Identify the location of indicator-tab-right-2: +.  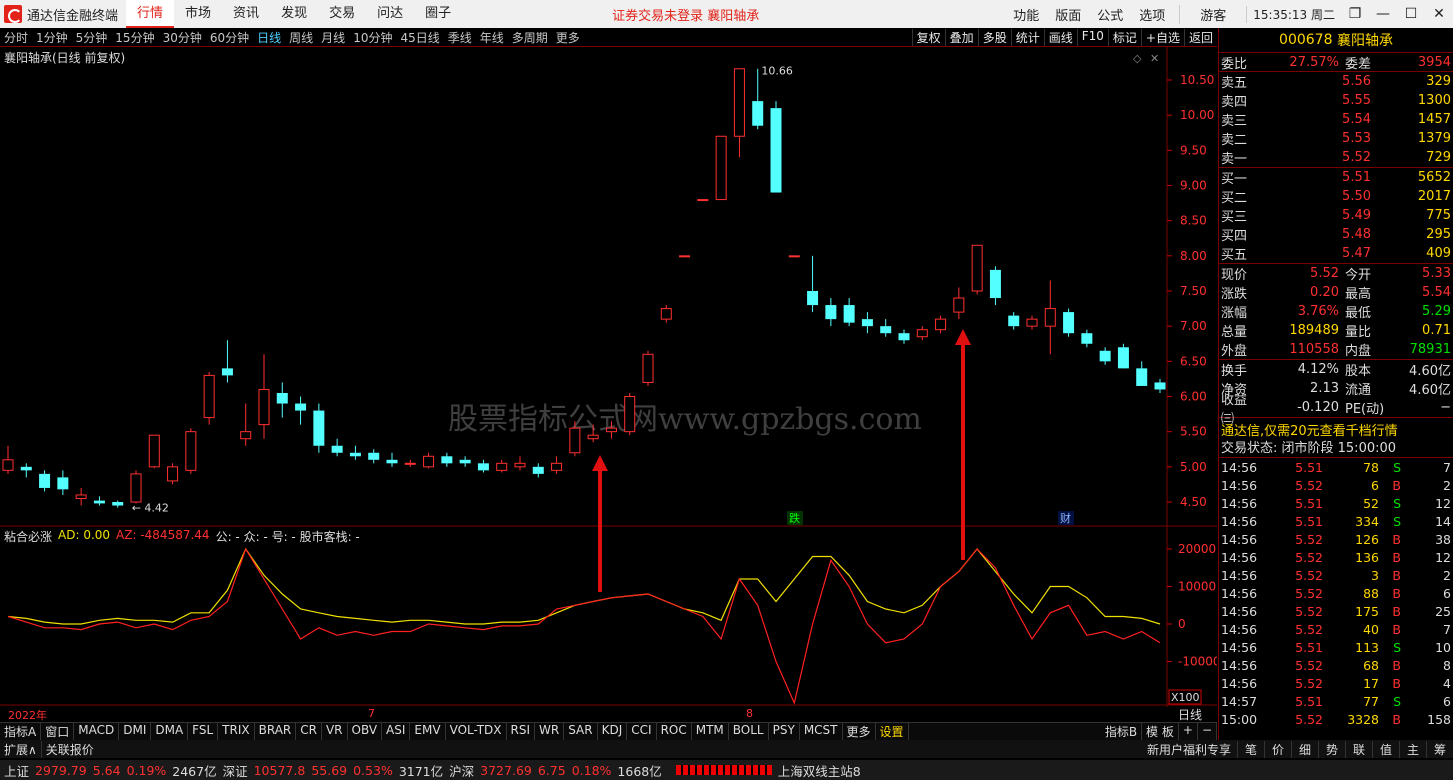
(1188, 731).